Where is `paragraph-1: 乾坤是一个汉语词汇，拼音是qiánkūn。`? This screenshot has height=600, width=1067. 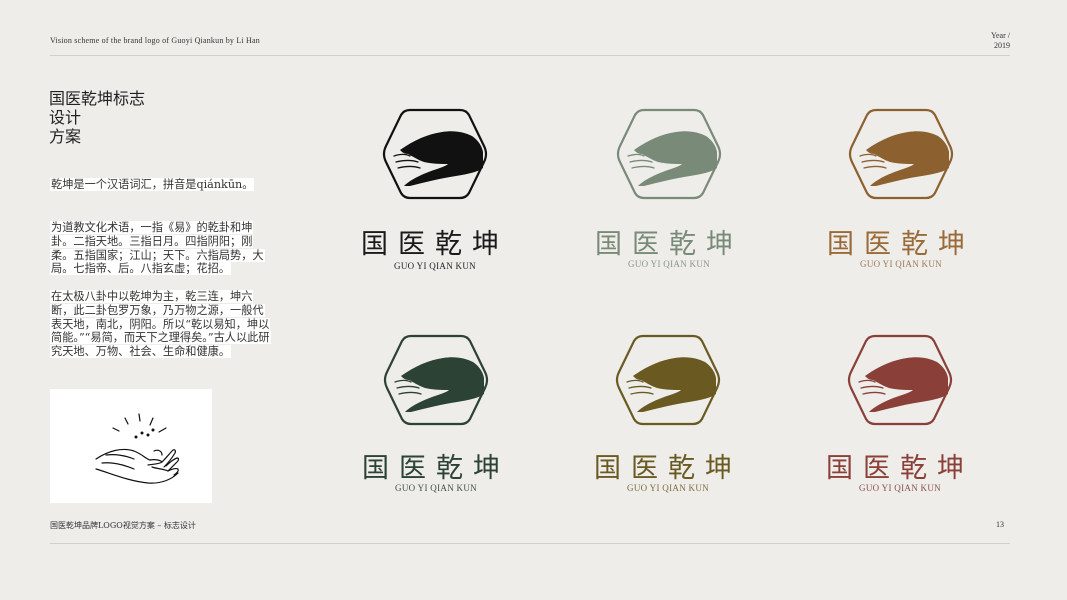 paragraph-1: 乾坤是一个汉语词汇，拼音是qiánkūn。 is located at coordinates (161, 185).